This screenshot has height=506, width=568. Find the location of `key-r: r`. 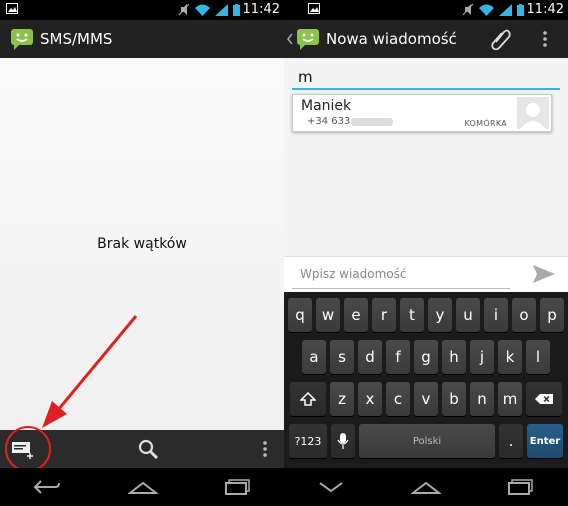

key-r: r is located at coordinates (384, 315).